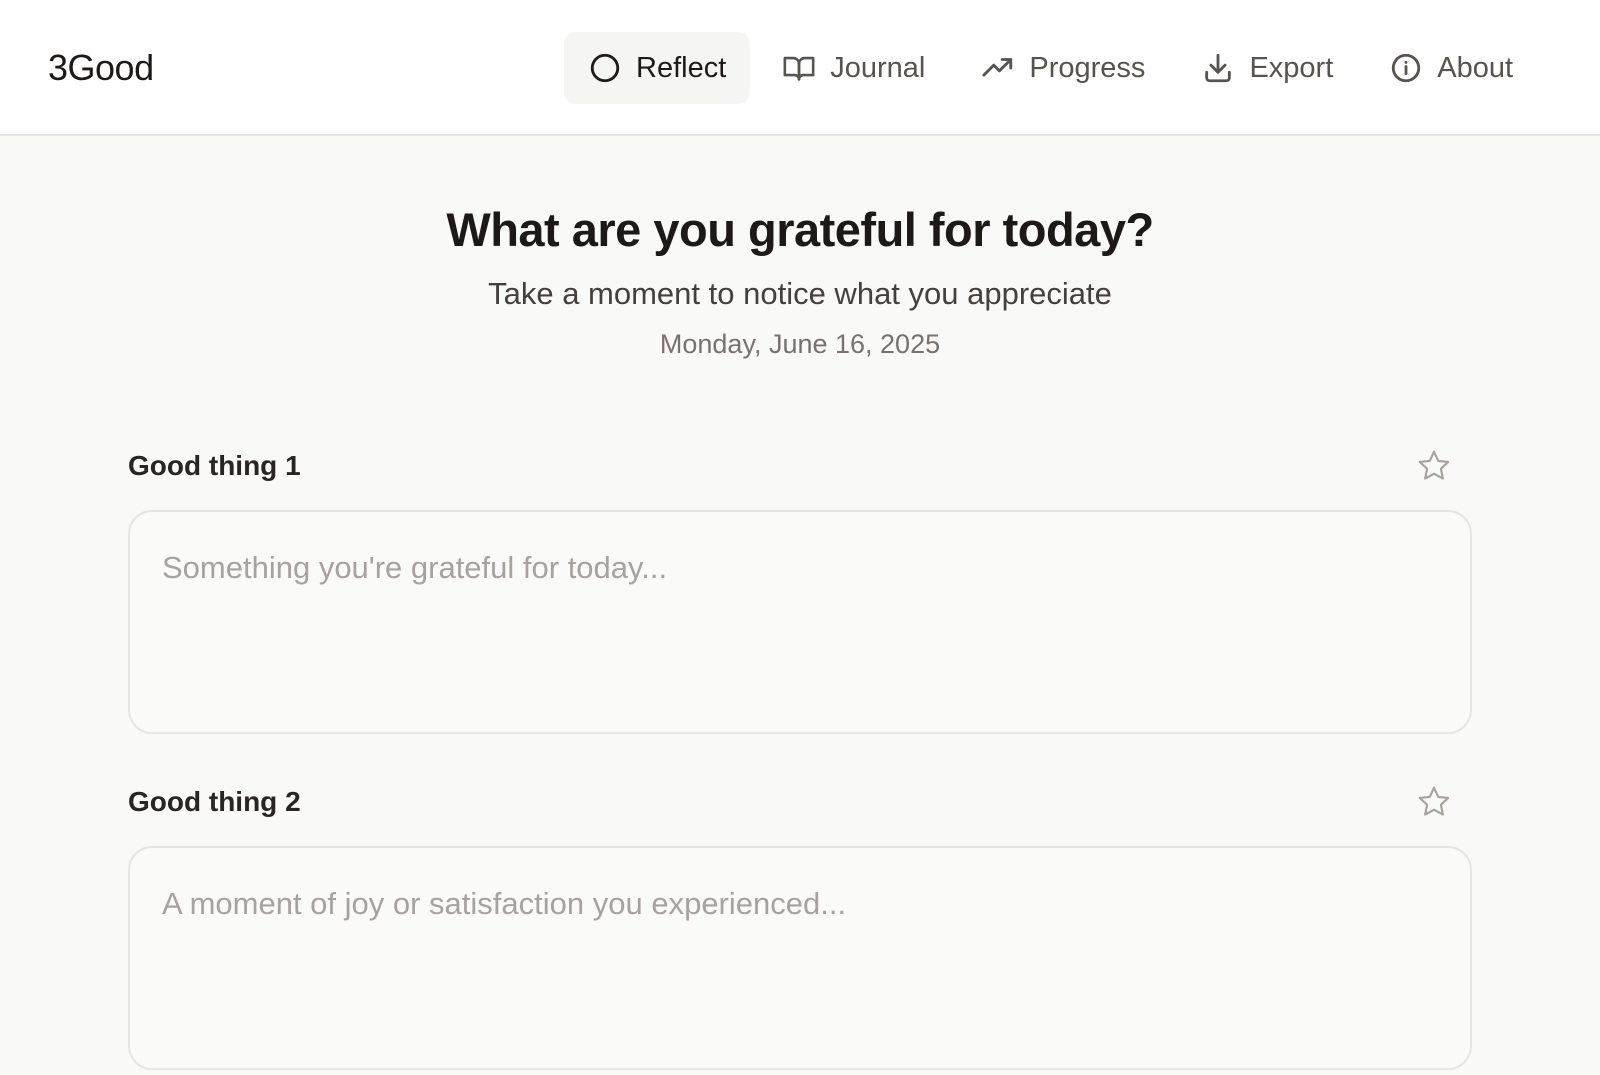  Describe the element at coordinates (800, 466) in the screenshot. I see `entry-header: Good thing 1` at that location.